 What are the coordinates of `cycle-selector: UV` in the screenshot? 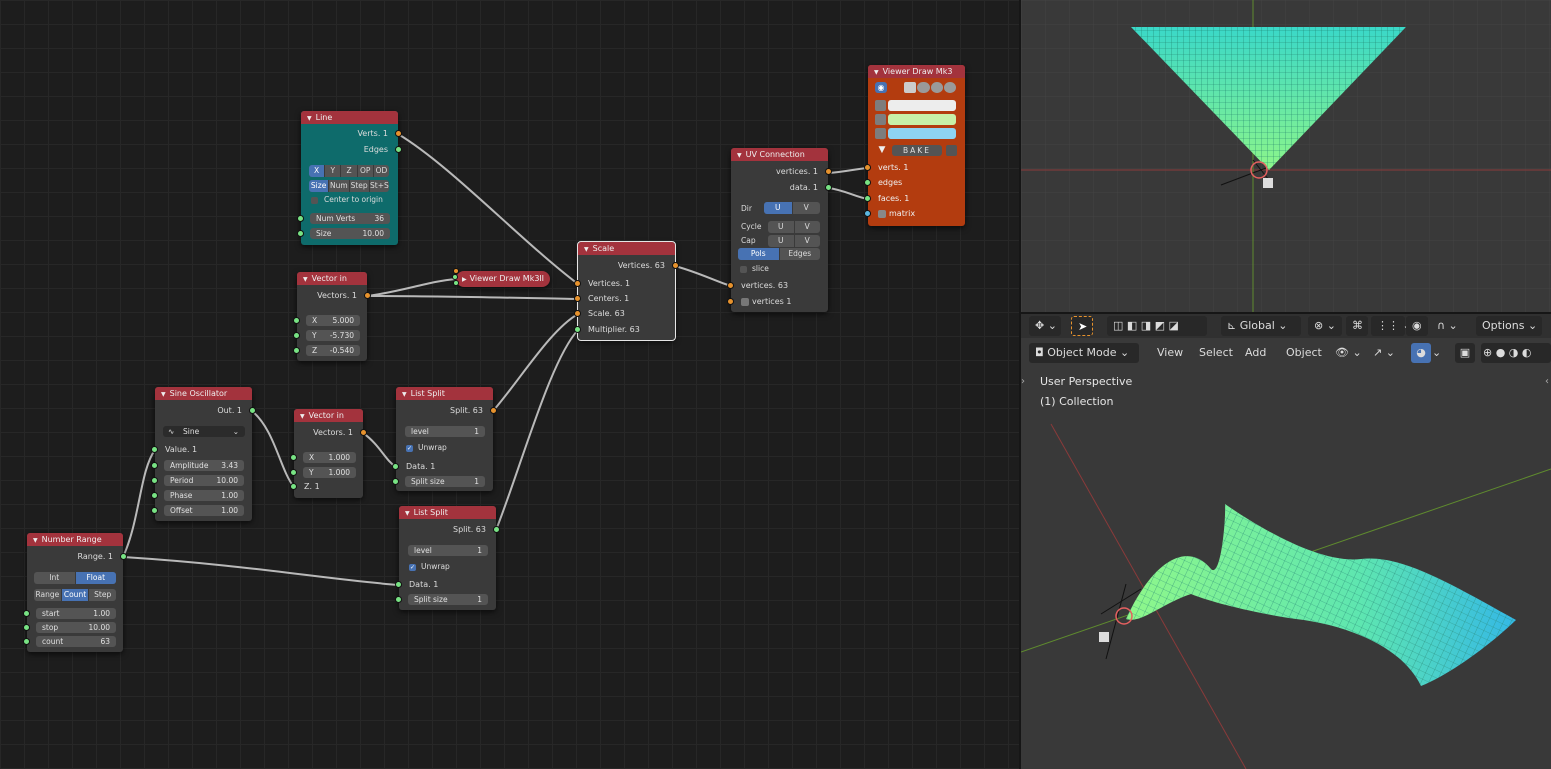 It's located at (794, 227).